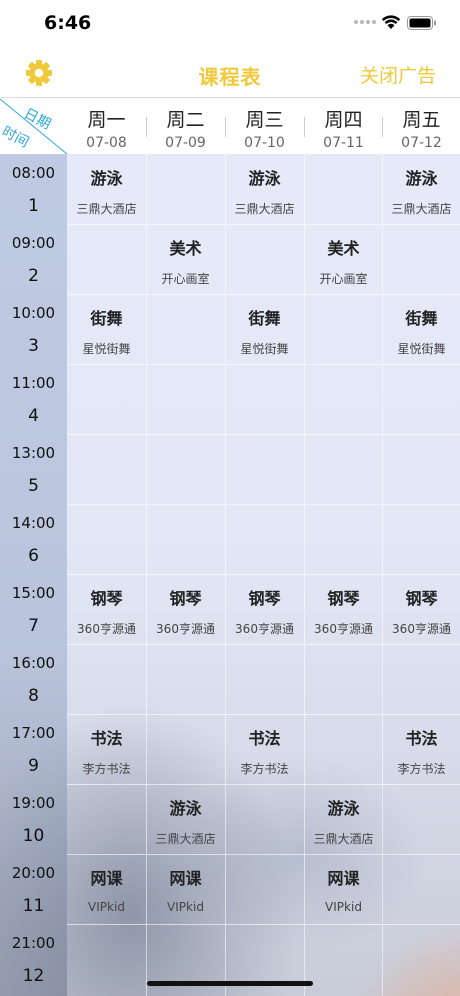 This screenshot has width=460, height=996. Describe the element at coordinates (264, 143) in the screenshot. I see `day-date: 07-10` at that location.